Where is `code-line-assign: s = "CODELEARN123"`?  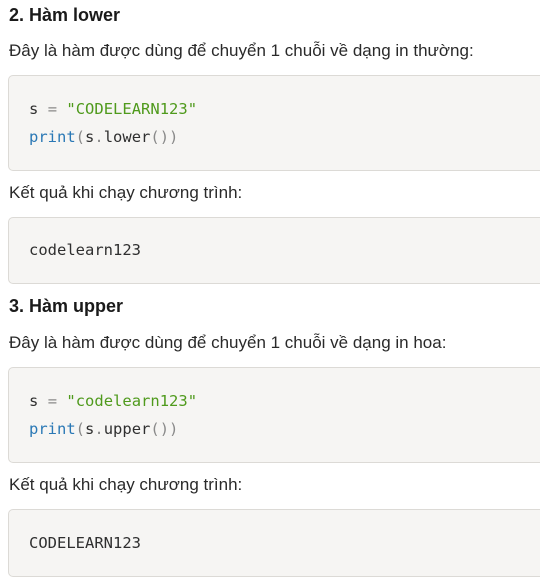
code-line-assign: s = "CODELEARN123" is located at coordinates (113, 109).